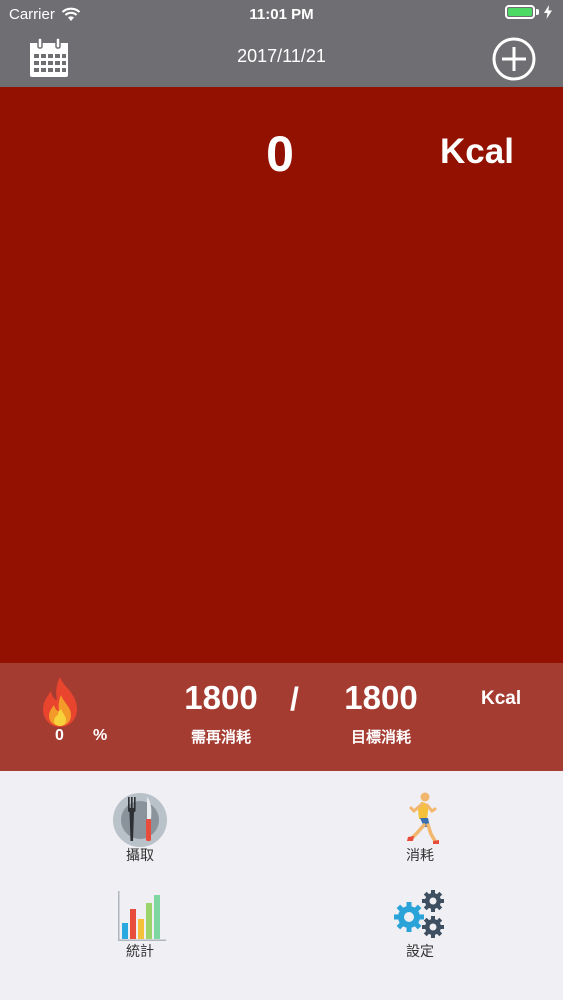  What do you see at coordinates (423, 818) in the screenshot?
I see `runner-icon` at bounding box center [423, 818].